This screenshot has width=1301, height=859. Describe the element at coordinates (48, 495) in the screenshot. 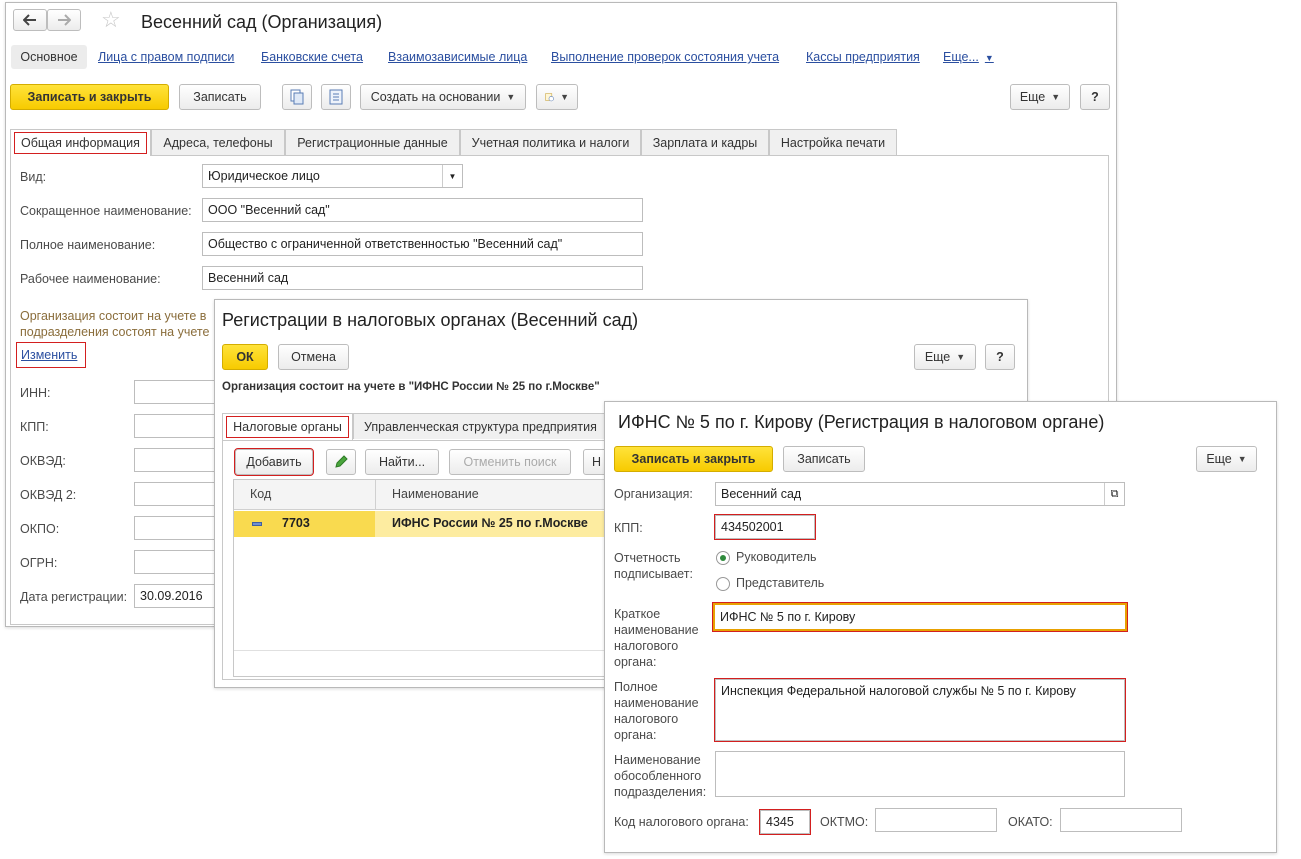

I see `okved2-label: ОКВЭД 2:` at that location.